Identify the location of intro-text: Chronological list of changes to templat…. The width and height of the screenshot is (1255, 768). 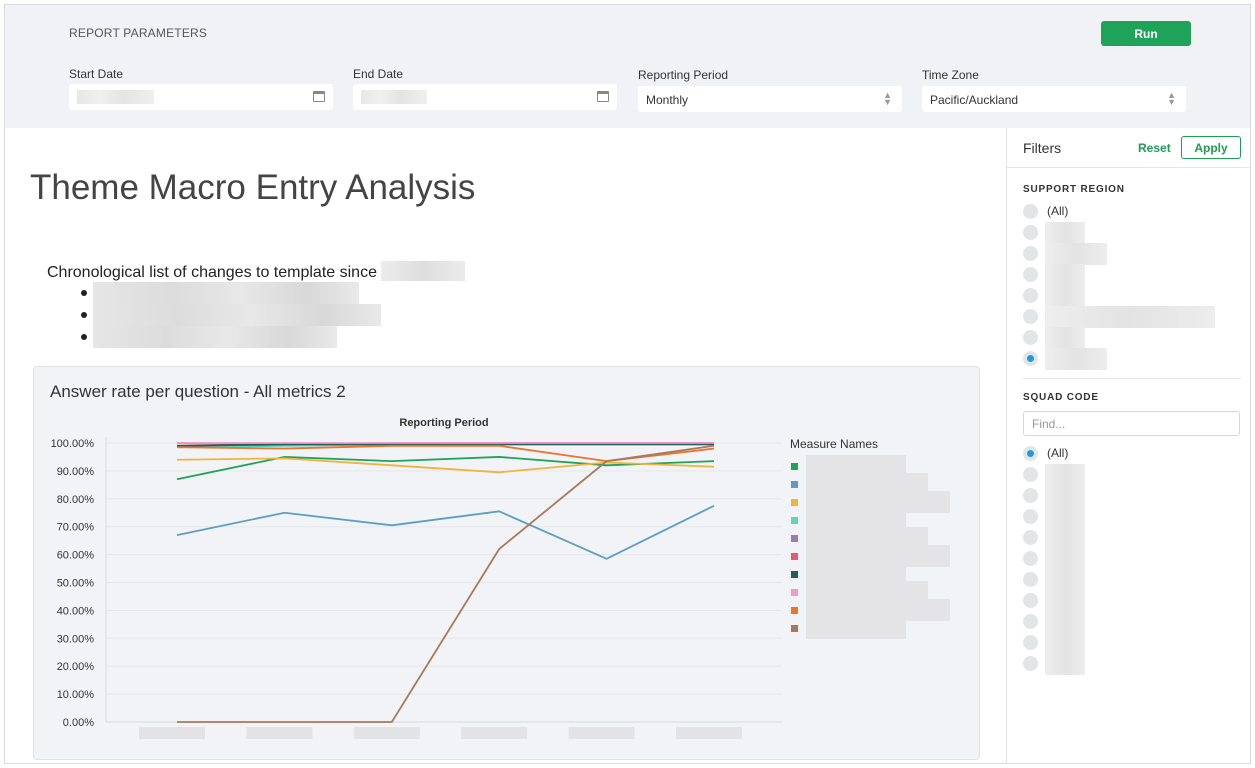
(256, 271).